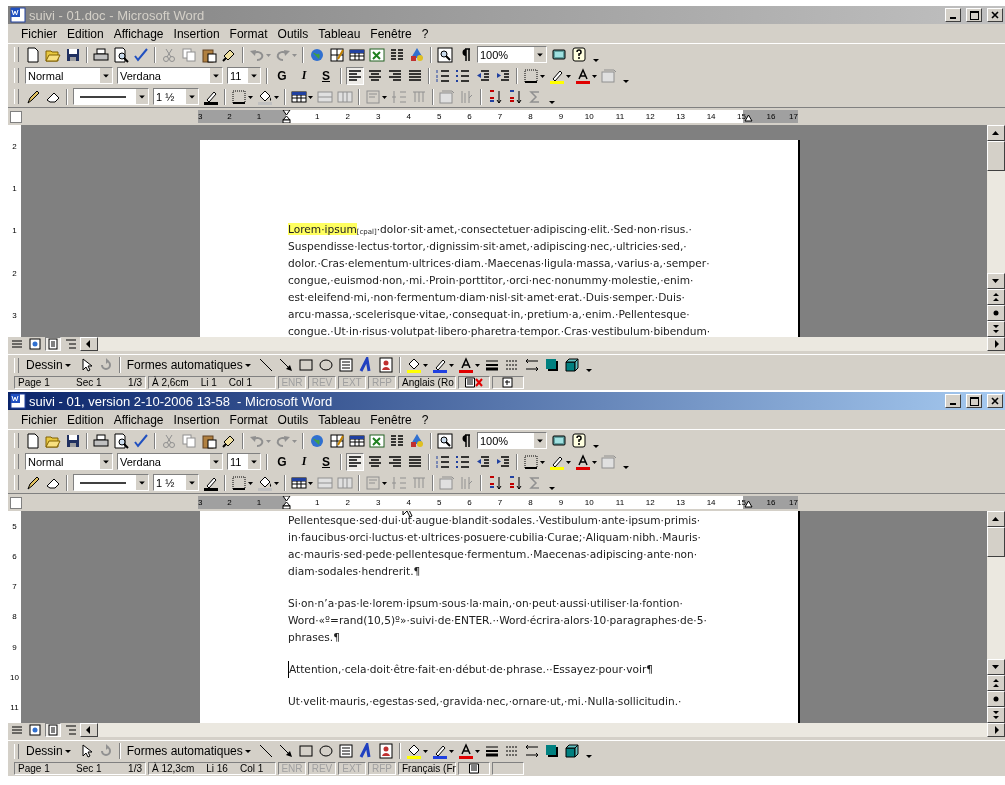 This screenshot has width=1005, height=785. What do you see at coordinates (355, 75) in the screenshot?
I see `align-left-icon` at bounding box center [355, 75].